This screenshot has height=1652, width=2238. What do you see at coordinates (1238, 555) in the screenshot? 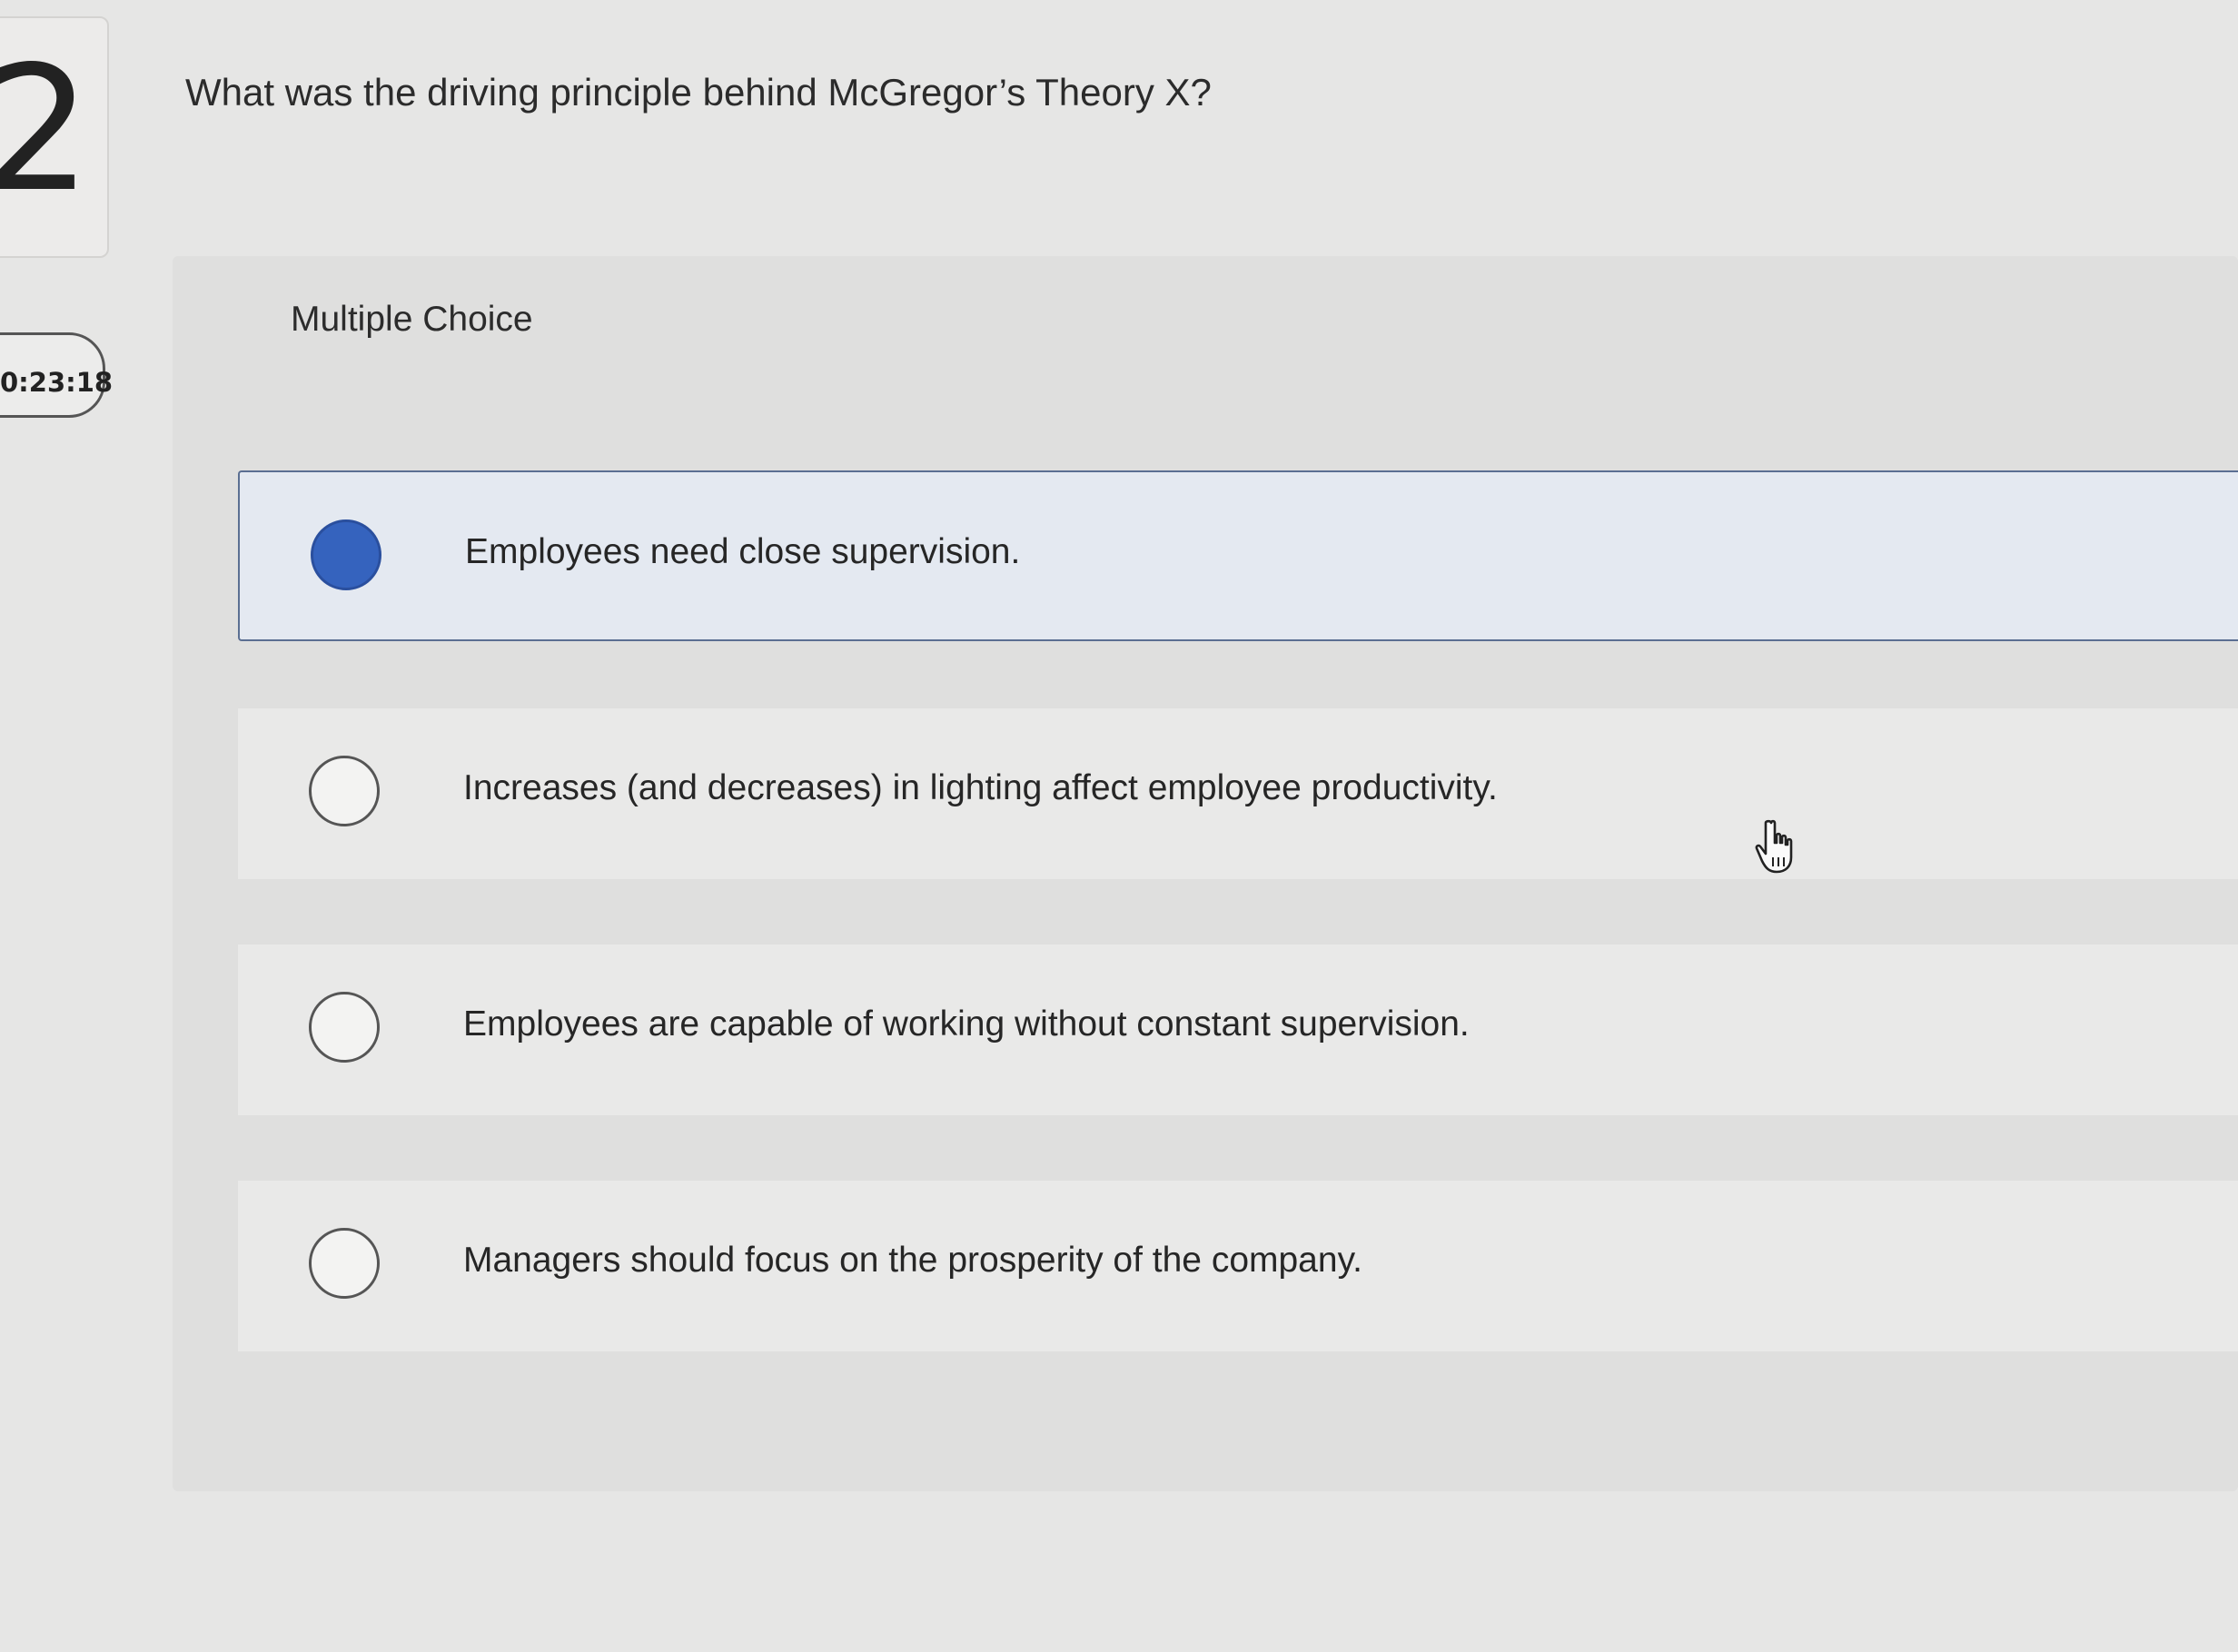
I see `answer-option-1: Employees need close supervision.` at bounding box center [1238, 555].